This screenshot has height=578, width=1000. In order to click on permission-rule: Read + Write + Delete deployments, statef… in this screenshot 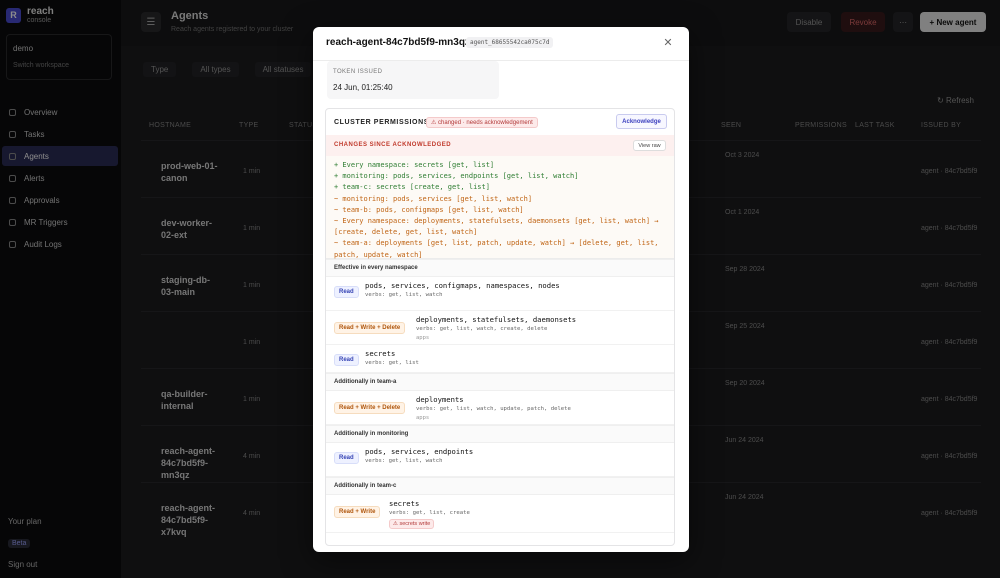, I will do `click(500, 328)`.